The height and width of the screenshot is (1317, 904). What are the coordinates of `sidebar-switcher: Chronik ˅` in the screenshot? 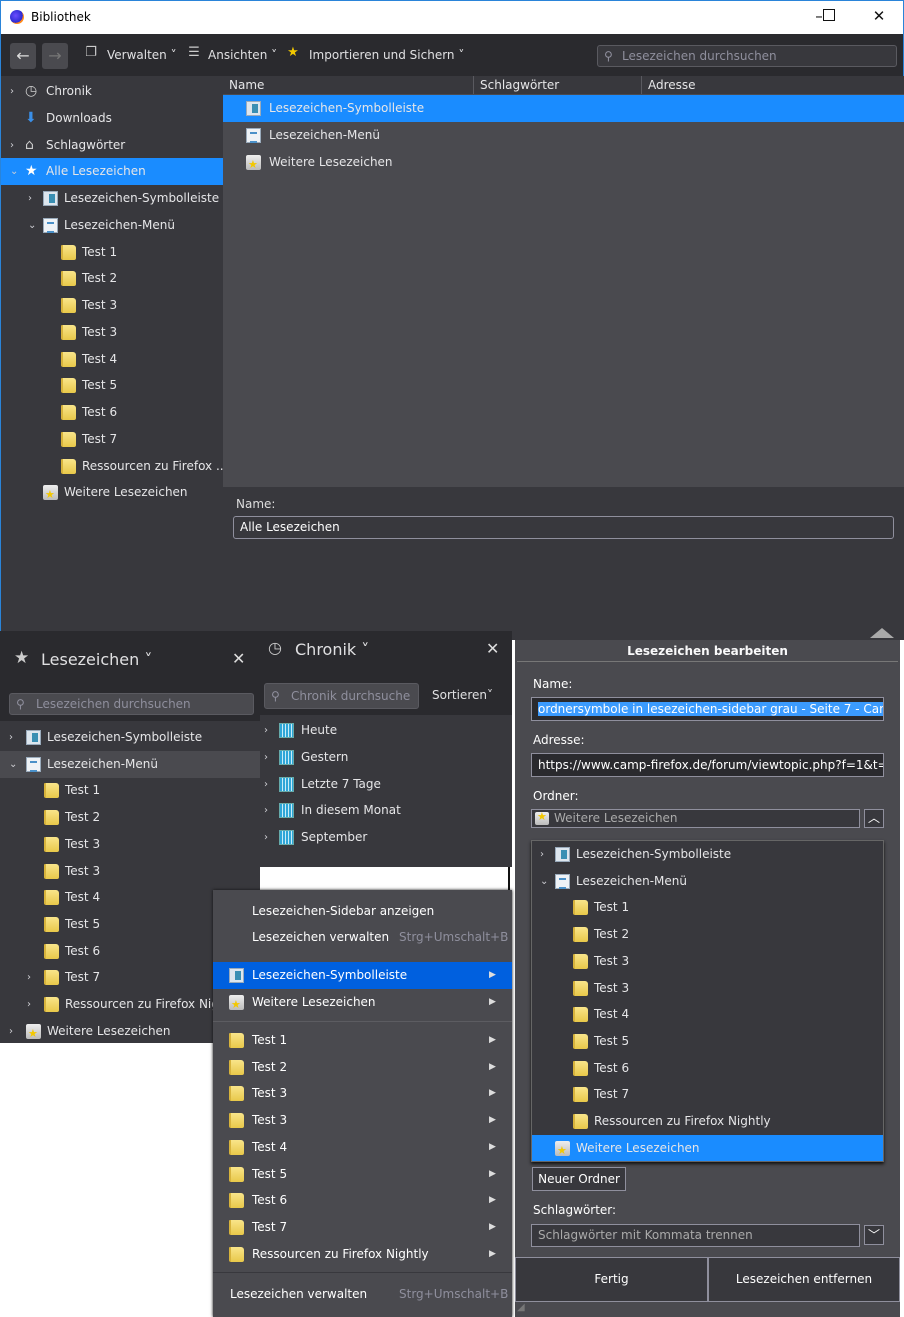 It's located at (332, 649).